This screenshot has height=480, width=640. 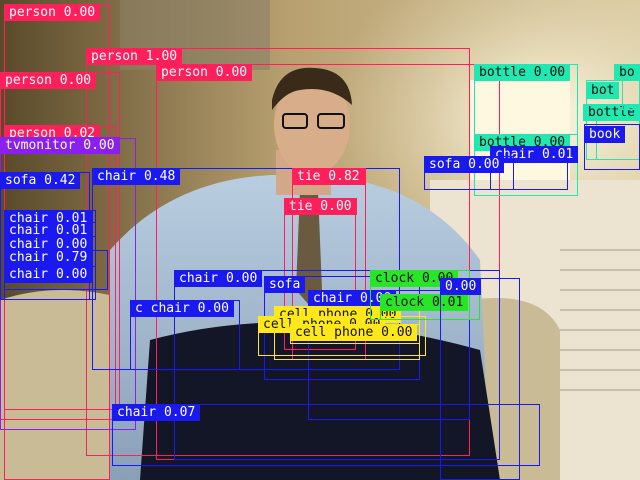 I want to click on label-book: book, so click(x=605, y=134).